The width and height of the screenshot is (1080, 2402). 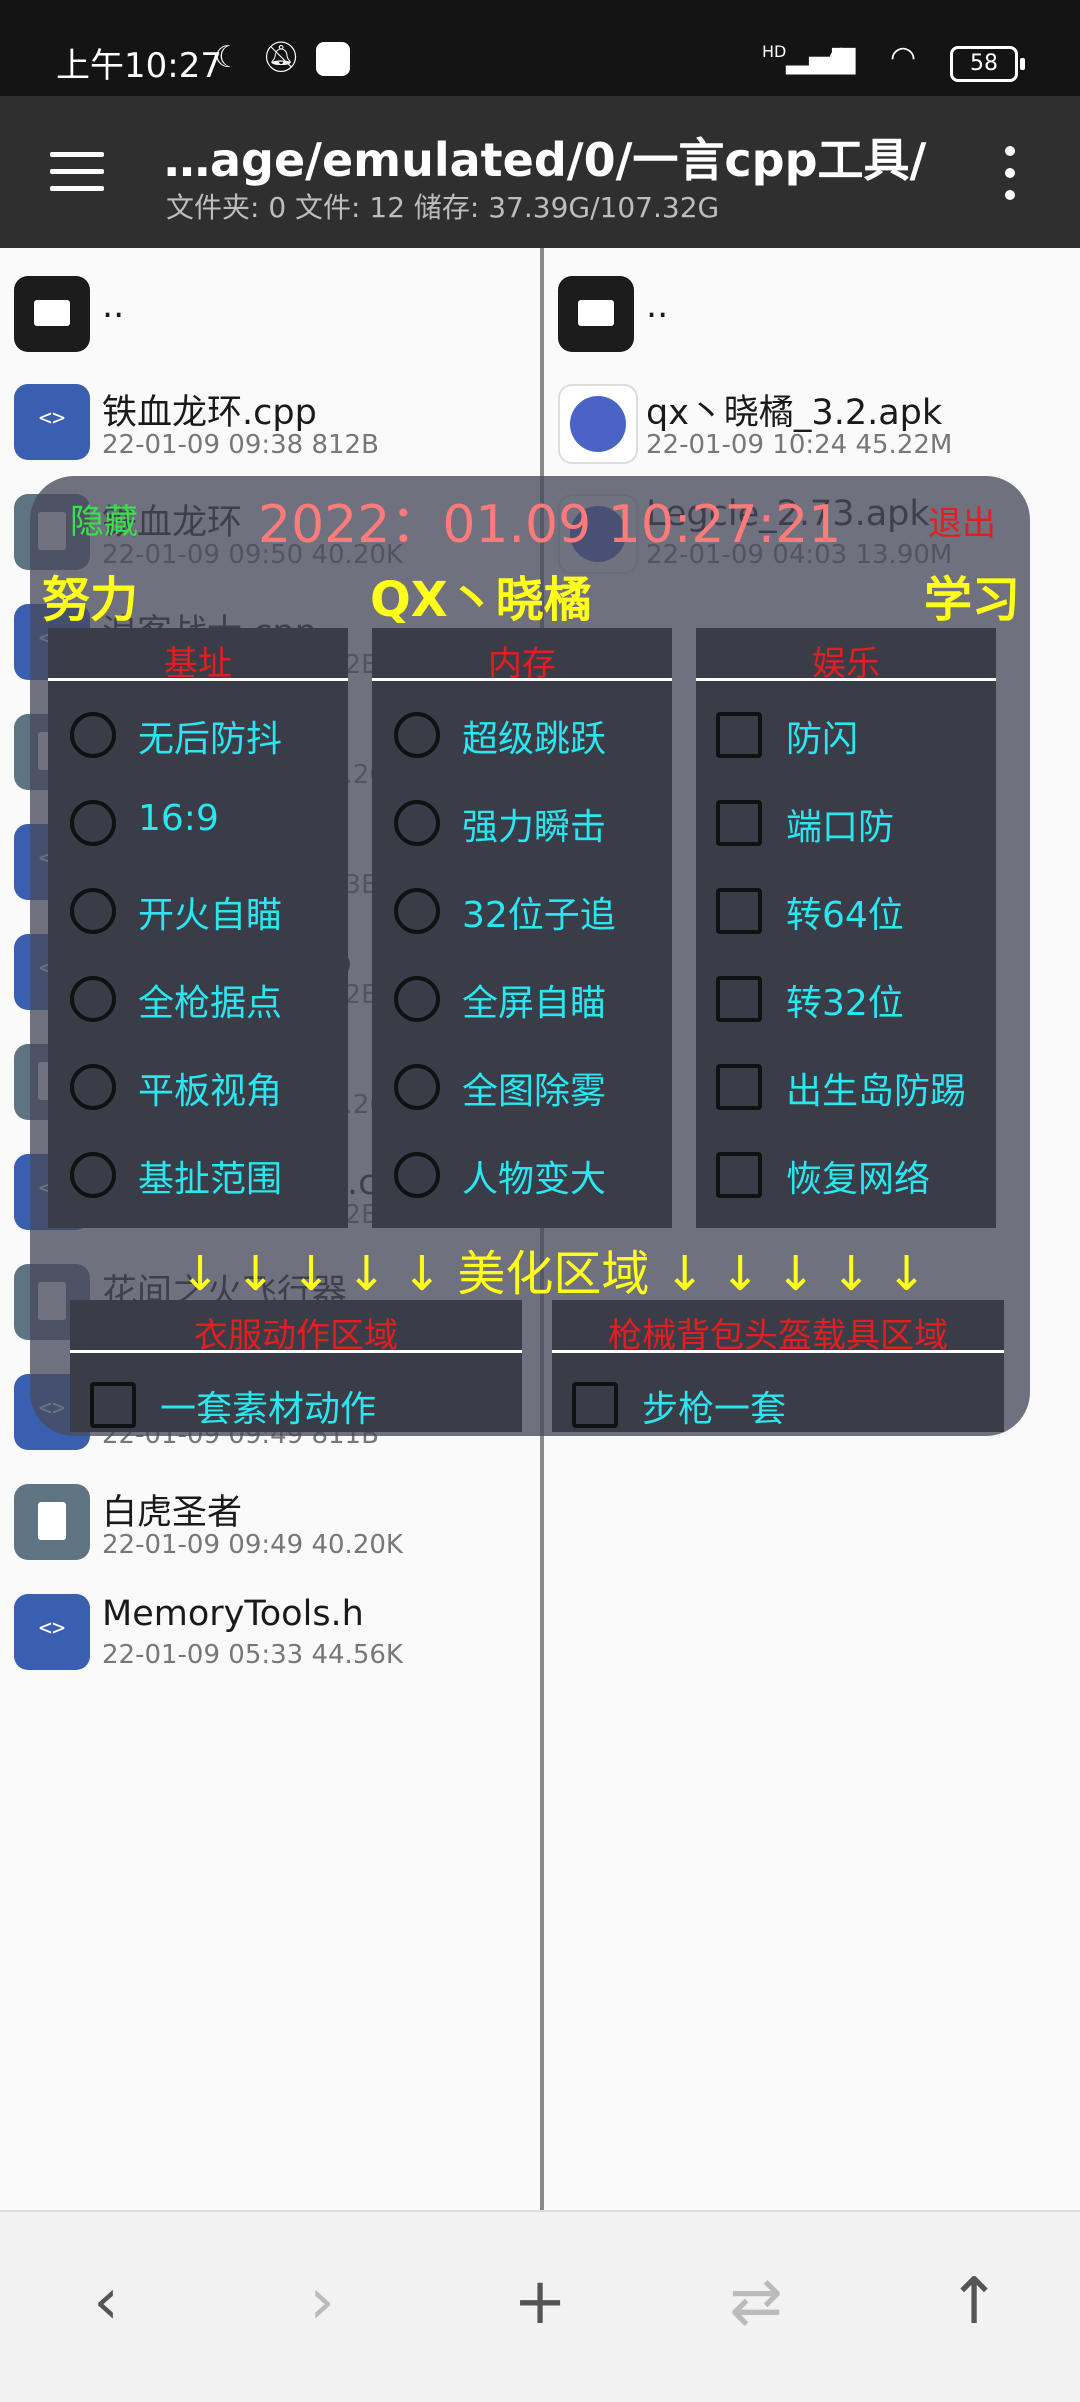 I want to click on file-row: qx丶晓橘_3.2.apk 22-01-09 10:24 45.22M, so click(x=812, y=422).